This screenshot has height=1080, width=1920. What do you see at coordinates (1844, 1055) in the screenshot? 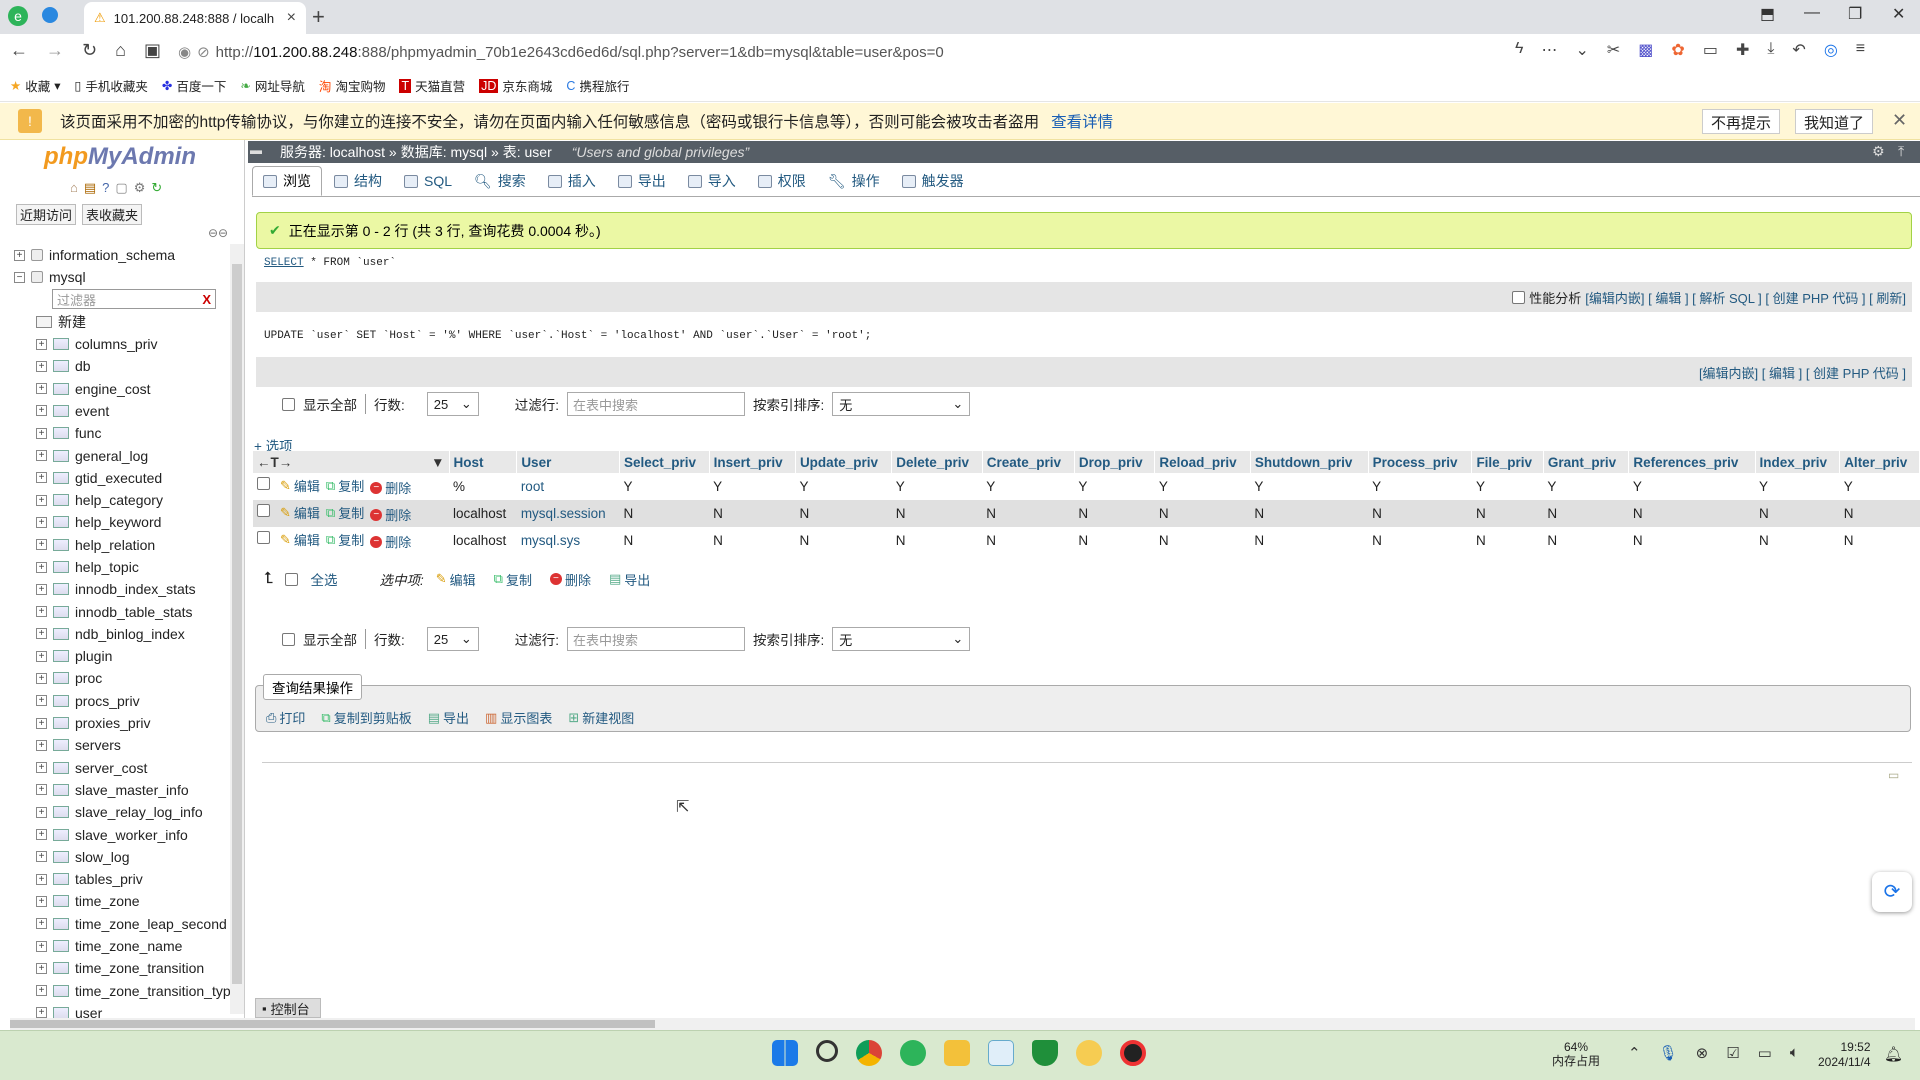
I see `system-clock: 19:52 2024/11/4` at bounding box center [1844, 1055].